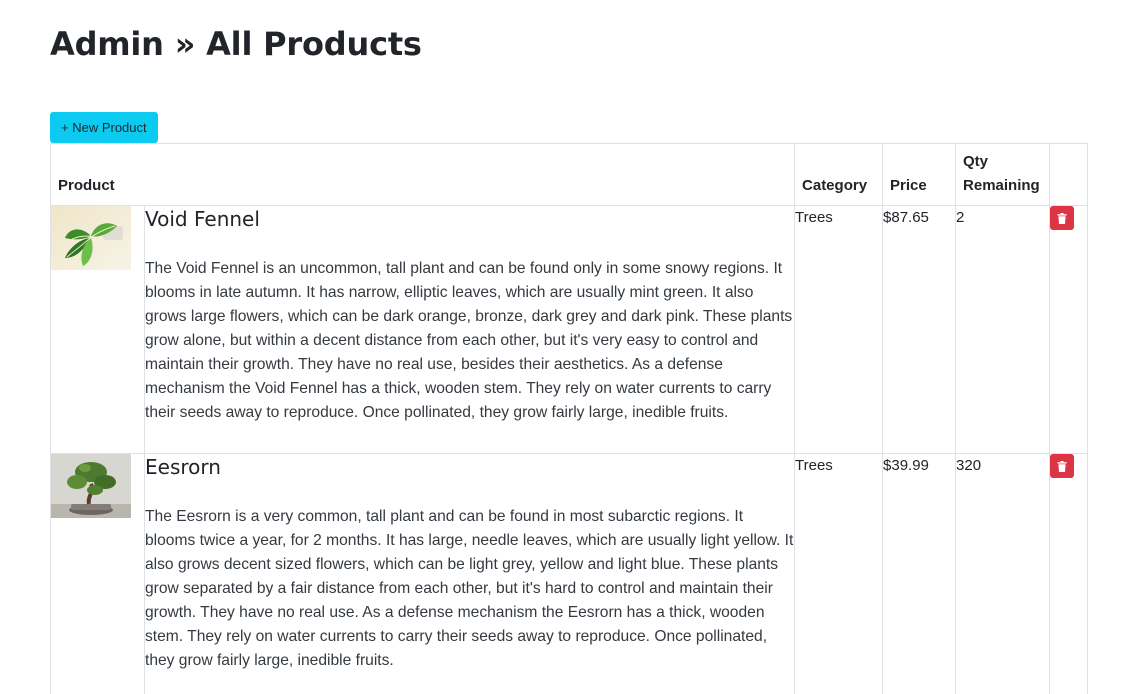  I want to click on product-price: $87.65, so click(919, 329).